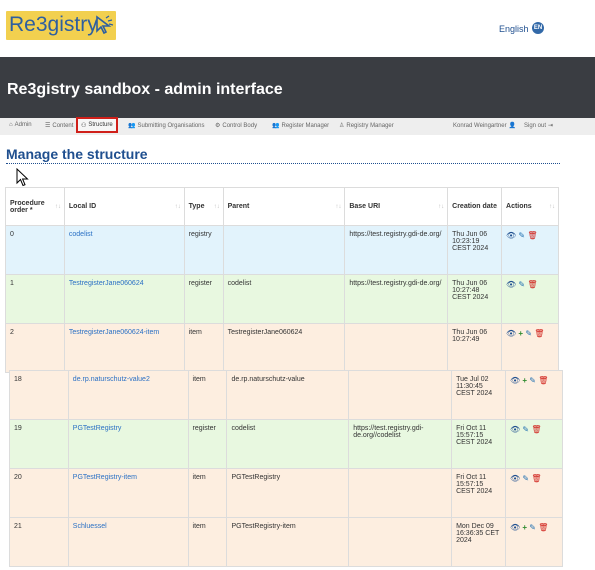  What do you see at coordinates (400, 493) in the screenshot?
I see `cell-base-uri` at bounding box center [400, 493].